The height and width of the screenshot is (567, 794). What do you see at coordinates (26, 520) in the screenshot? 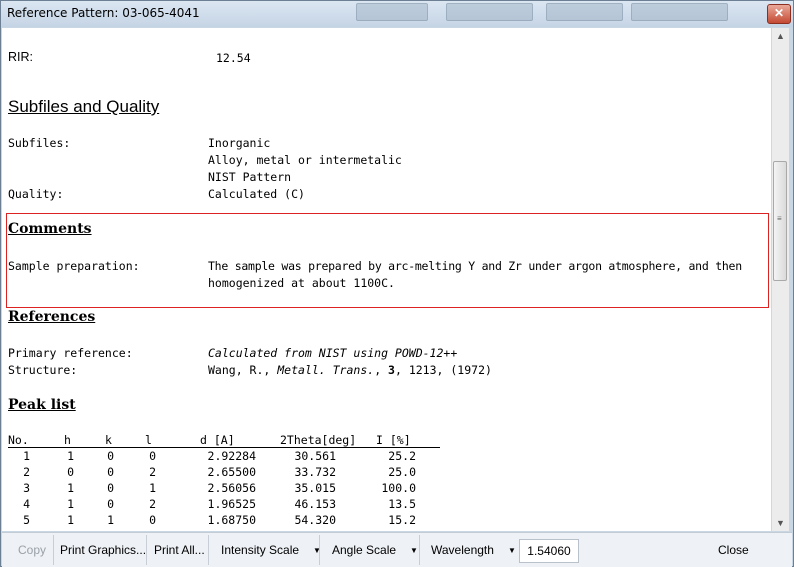
I see `peak-no: 5` at bounding box center [26, 520].